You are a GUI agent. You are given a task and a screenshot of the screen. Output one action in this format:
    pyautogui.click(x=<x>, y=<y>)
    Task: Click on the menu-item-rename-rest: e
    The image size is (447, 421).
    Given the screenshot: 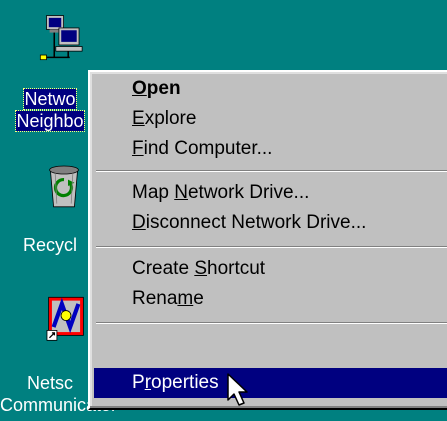 What is the action you would take?
    pyautogui.click(x=198, y=298)
    